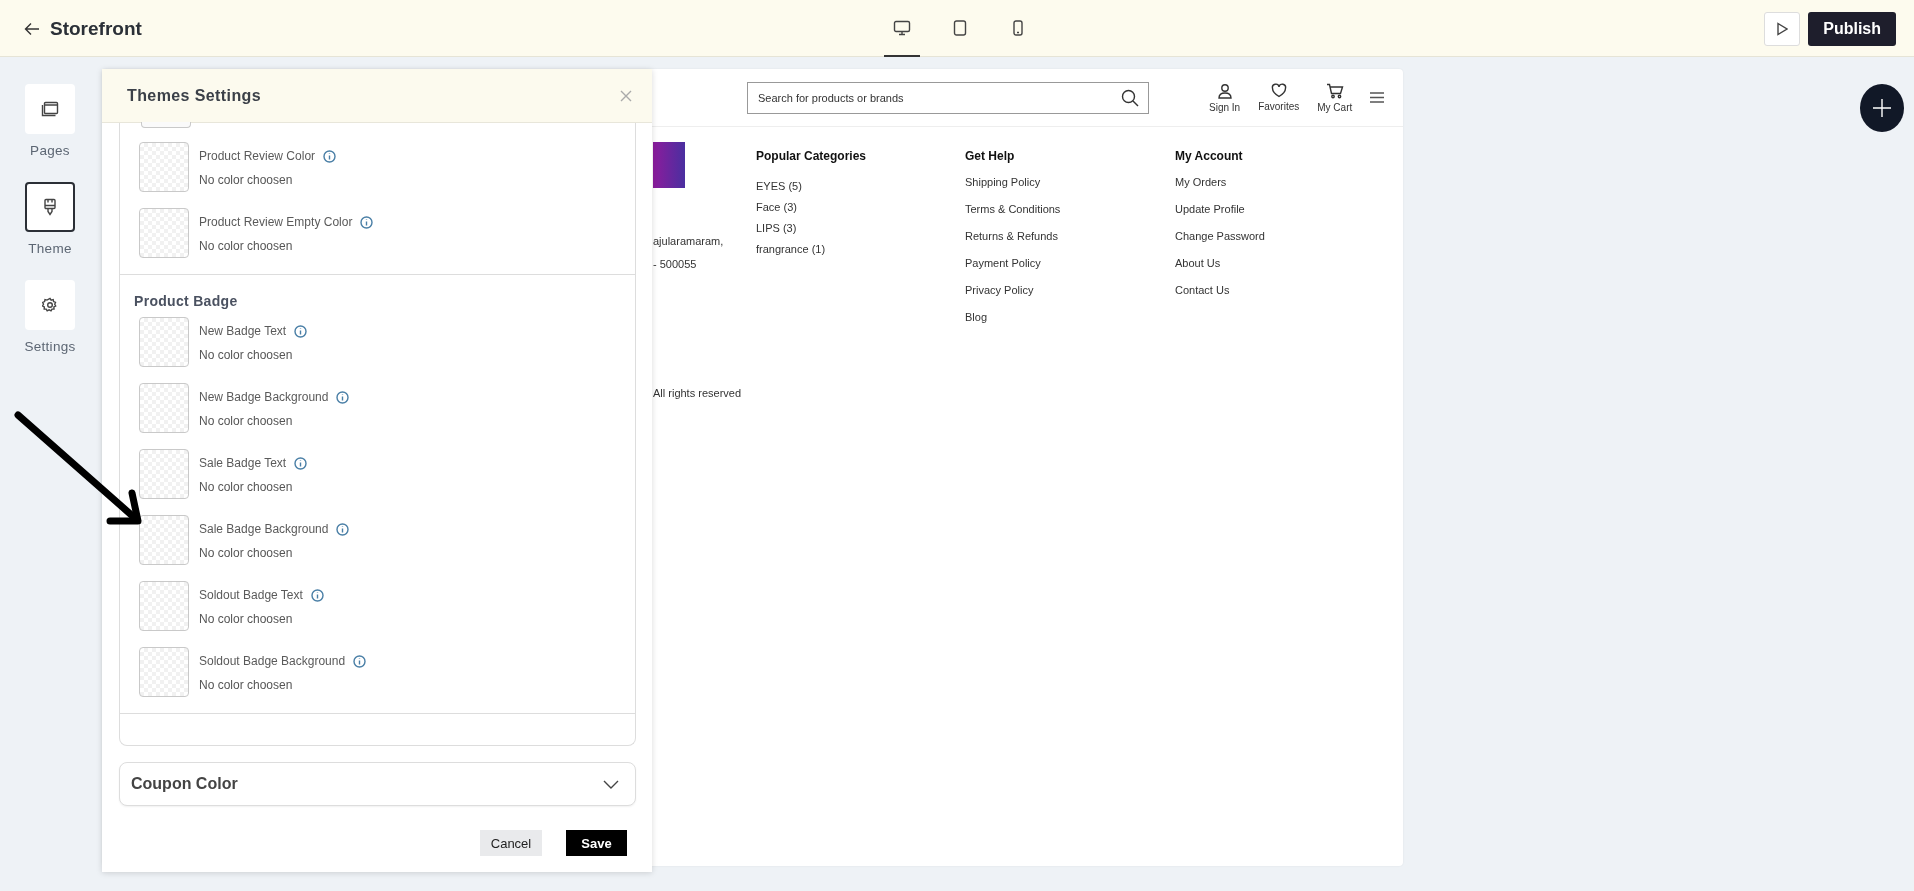 The width and height of the screenshot is (1914, 891). I want to click on add-button, so click(1882, 108).